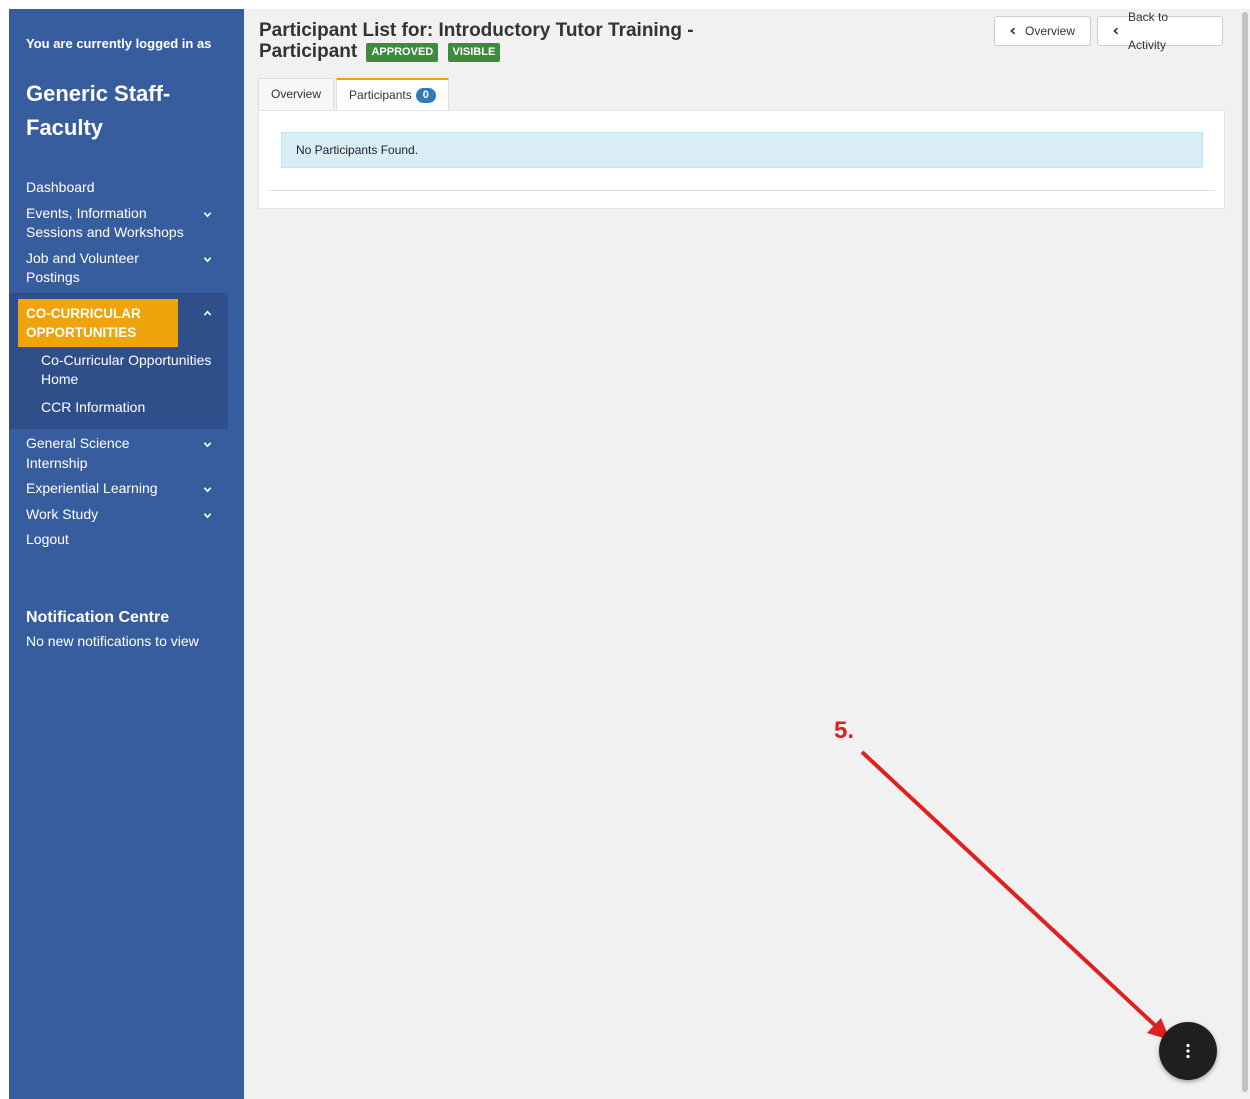 The image size is (1250, 1099). What do you see at coordinates (93, 406) in the screenshot?
I see `sidebar-item-label: CCR Information` at bounding box center [93, 406].